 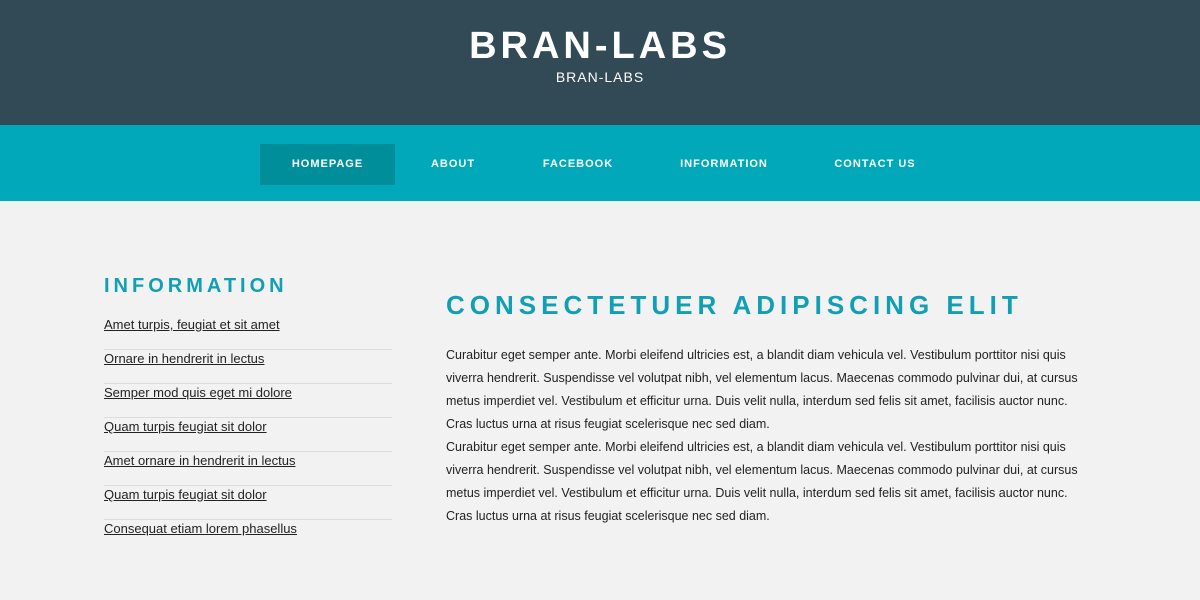 What do you see at coordinates (453, 164) in the screenshot?
I see `nav-item-about: ABOUT` at bounding box center [453, 164].